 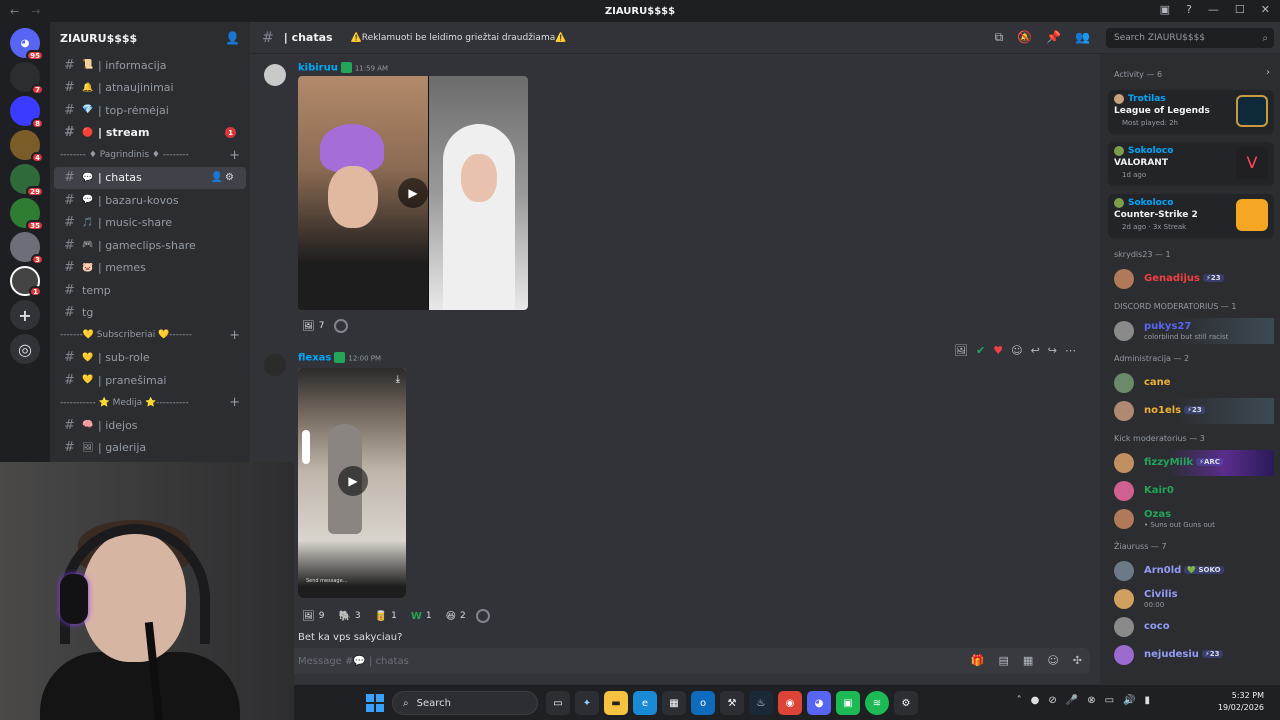 I want to click on reaction: 🖼 9, so click(x=313, y=616).